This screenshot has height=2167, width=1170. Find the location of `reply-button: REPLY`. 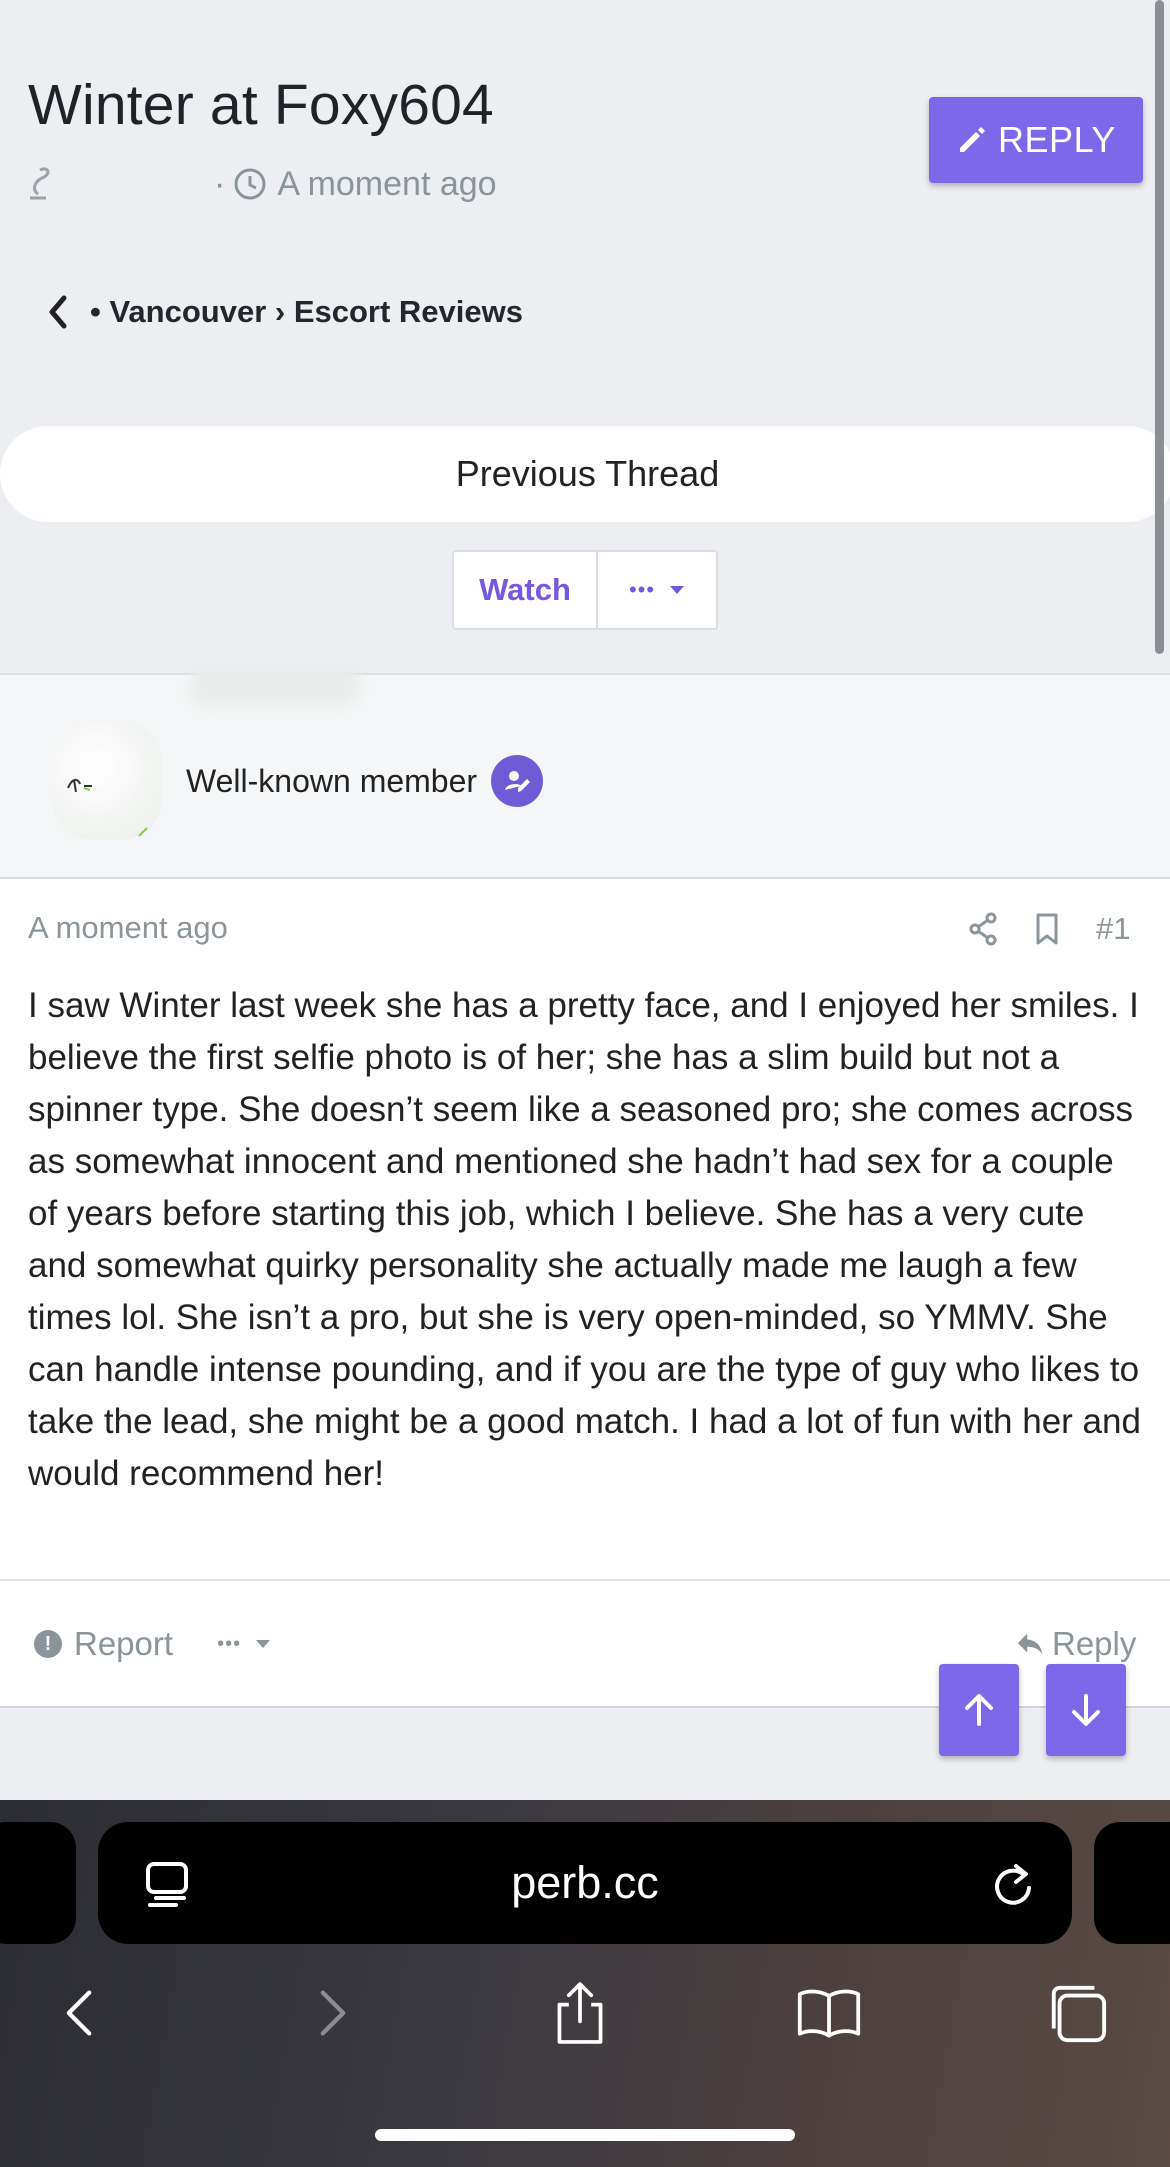

reply-button: REPLY is located at coordinates (1036, 140).